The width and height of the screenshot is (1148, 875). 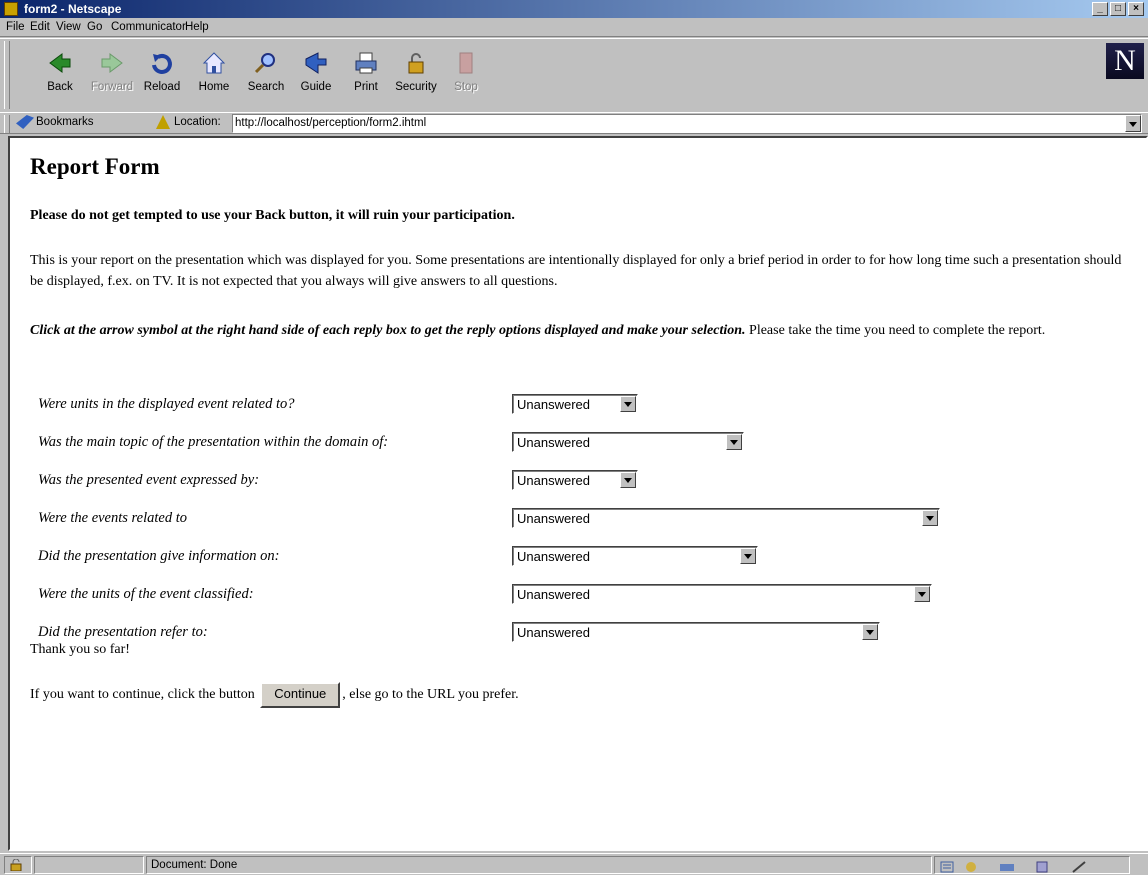 I want to click on status-bar: Document: Done, so click(x=574, y=864).